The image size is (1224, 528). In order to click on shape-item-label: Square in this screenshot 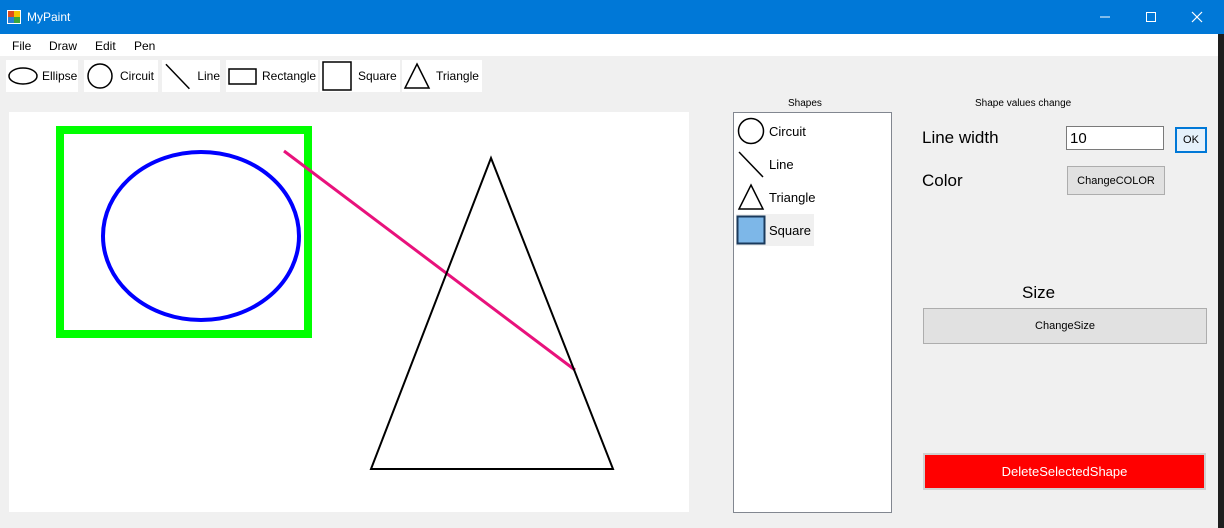, I will do `click(790, 230)`.